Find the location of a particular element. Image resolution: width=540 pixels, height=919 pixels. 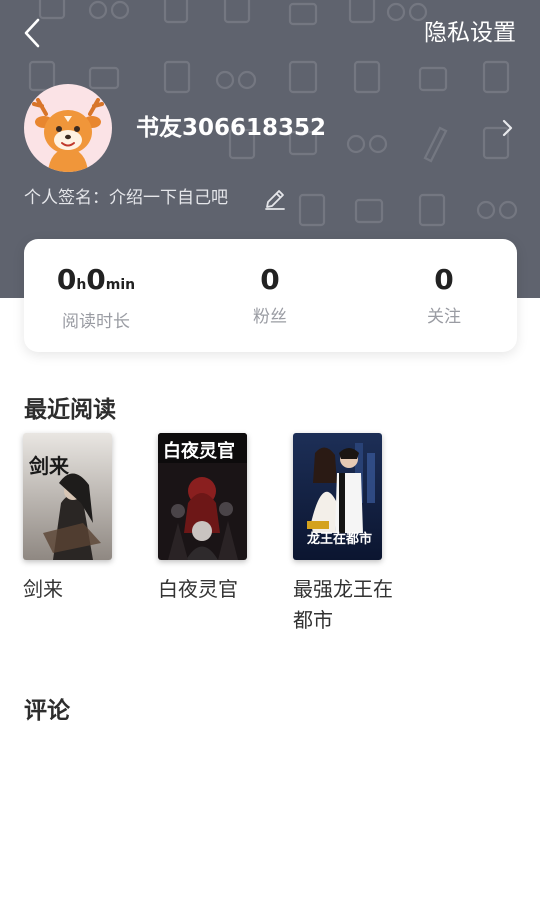

book-cover: 剑来 is located at coordinates (67, 496).